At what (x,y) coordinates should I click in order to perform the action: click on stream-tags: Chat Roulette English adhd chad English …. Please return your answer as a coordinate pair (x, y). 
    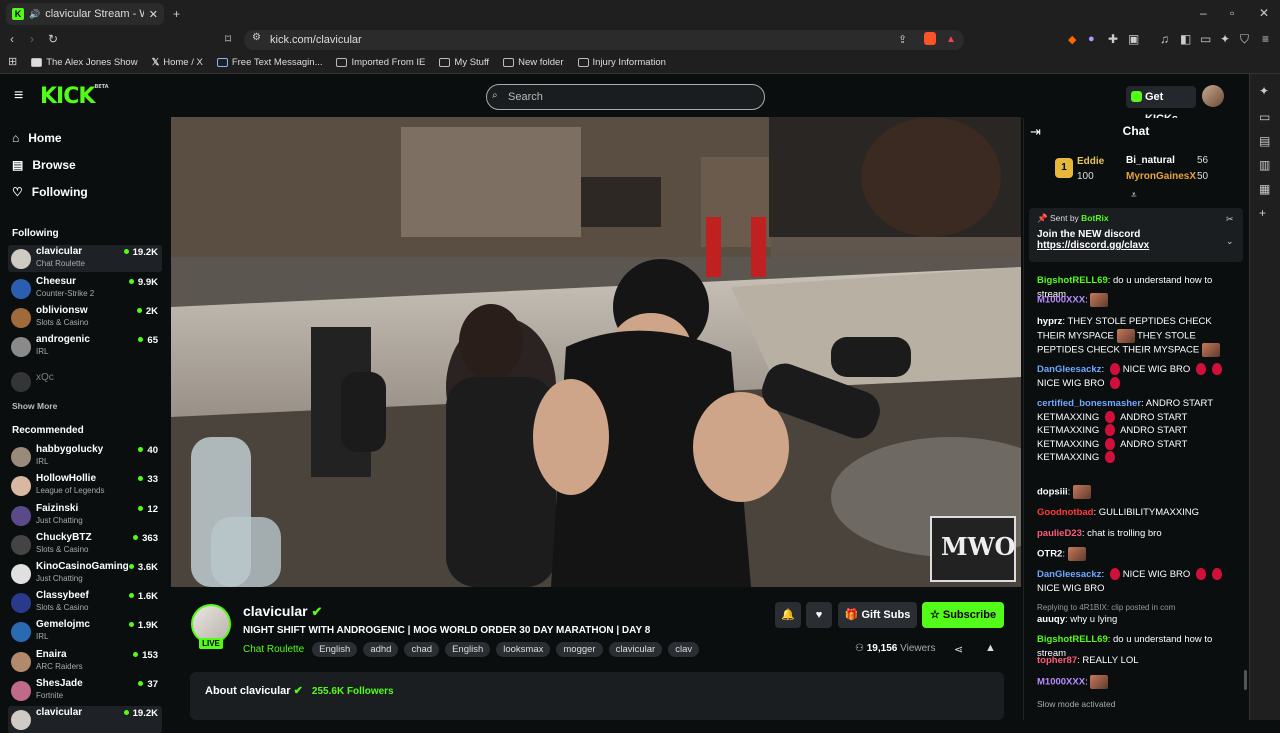
    Looking at the image, I should click on (471, 649).